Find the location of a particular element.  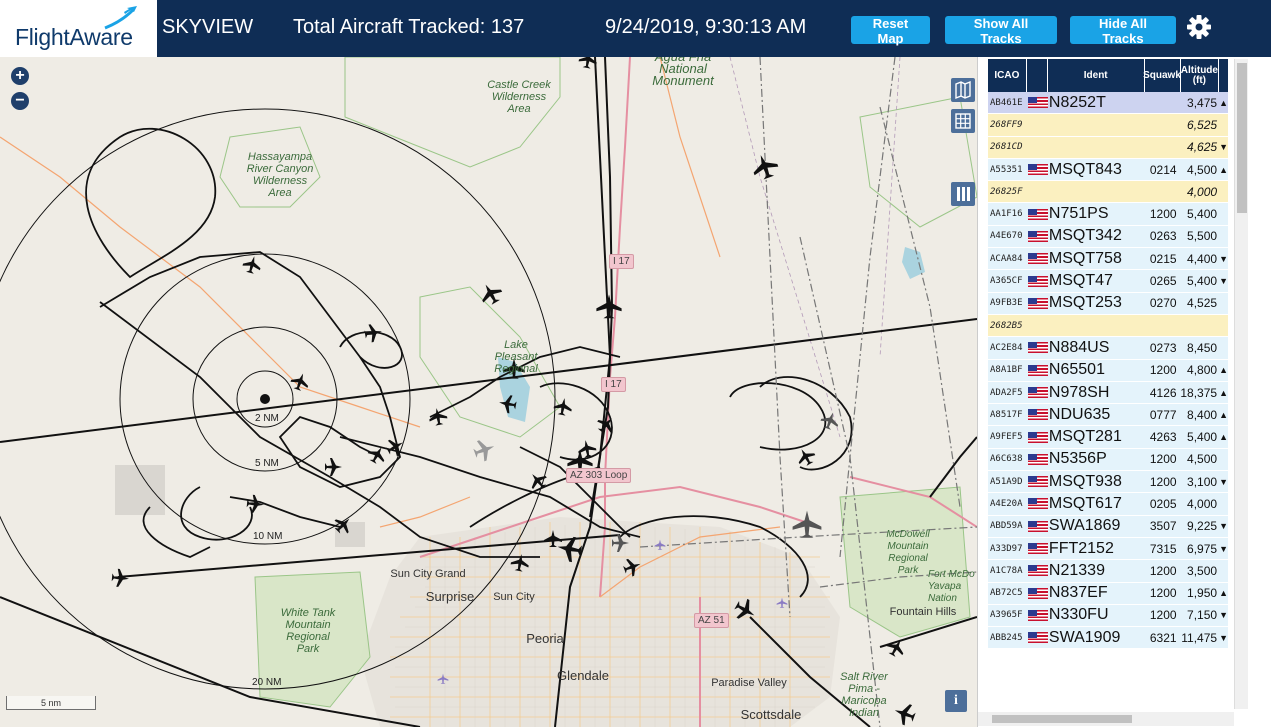

cell-icao: AB461E is located at coordinates (1006, 102).